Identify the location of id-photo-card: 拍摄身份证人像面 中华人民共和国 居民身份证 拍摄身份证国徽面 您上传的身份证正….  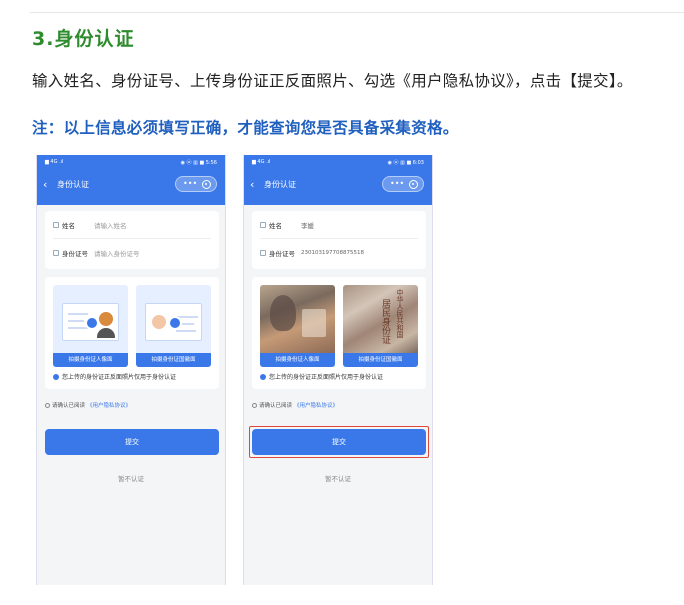
(339, 333).